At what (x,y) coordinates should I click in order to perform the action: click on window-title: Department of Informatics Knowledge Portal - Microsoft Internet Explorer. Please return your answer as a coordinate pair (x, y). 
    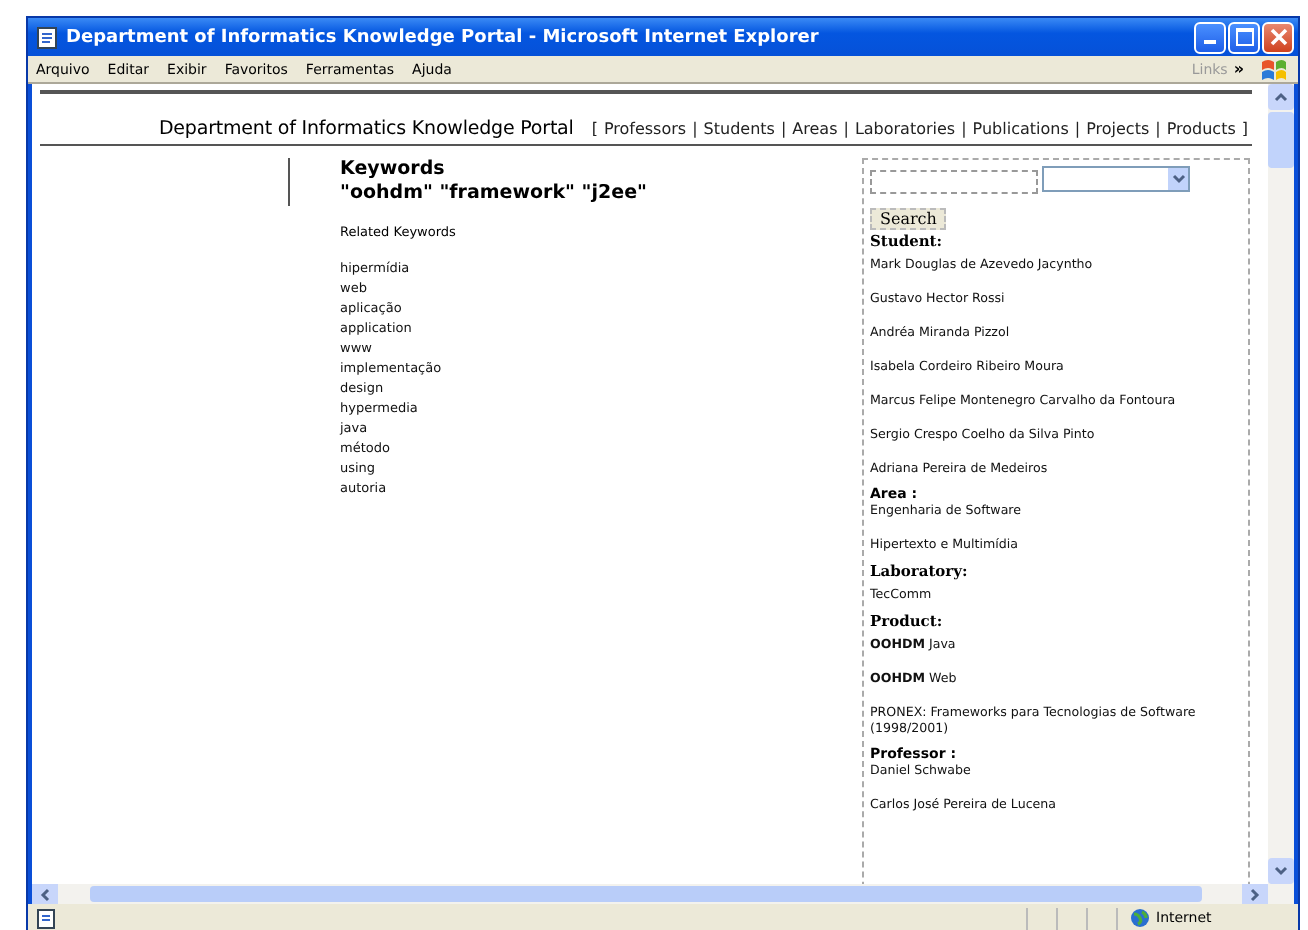
    Looking at the image, I should click on (443, 37).